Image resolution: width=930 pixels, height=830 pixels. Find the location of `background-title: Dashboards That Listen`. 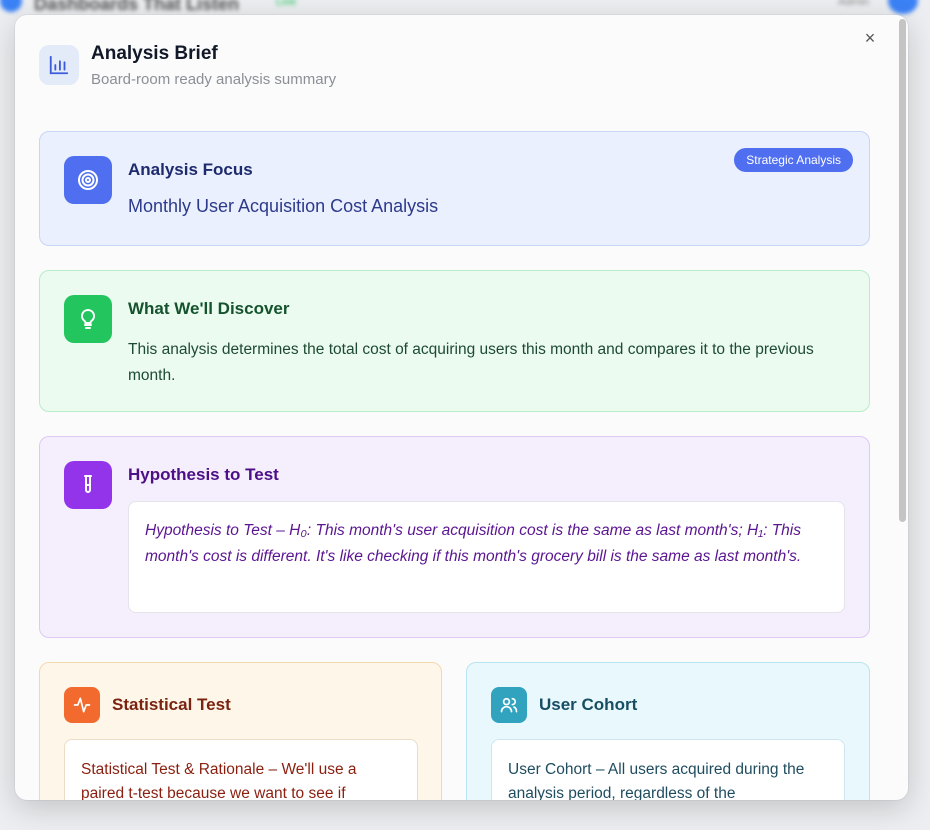

background-title: Dashboards That Listen is located at coordinates (137, 7).